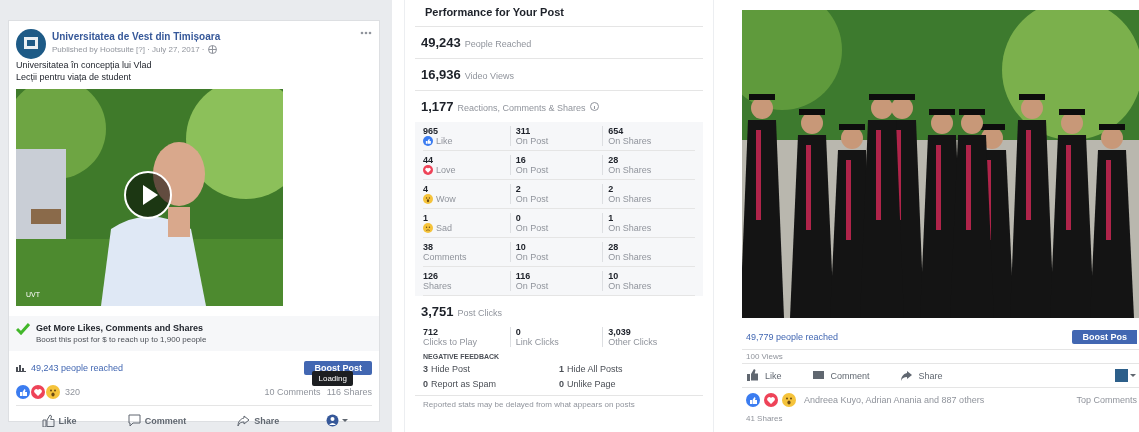  Describe the element at coordinates (437, 106) in the screenshot. I see `stat-value: 1,177` at that location.